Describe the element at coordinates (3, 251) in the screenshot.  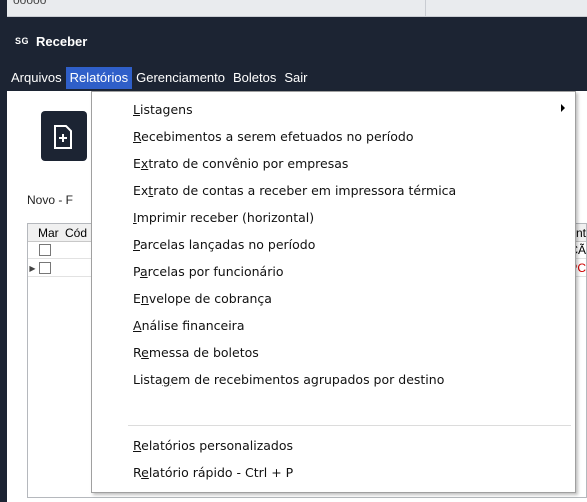
I see `window-left-border` at that location.